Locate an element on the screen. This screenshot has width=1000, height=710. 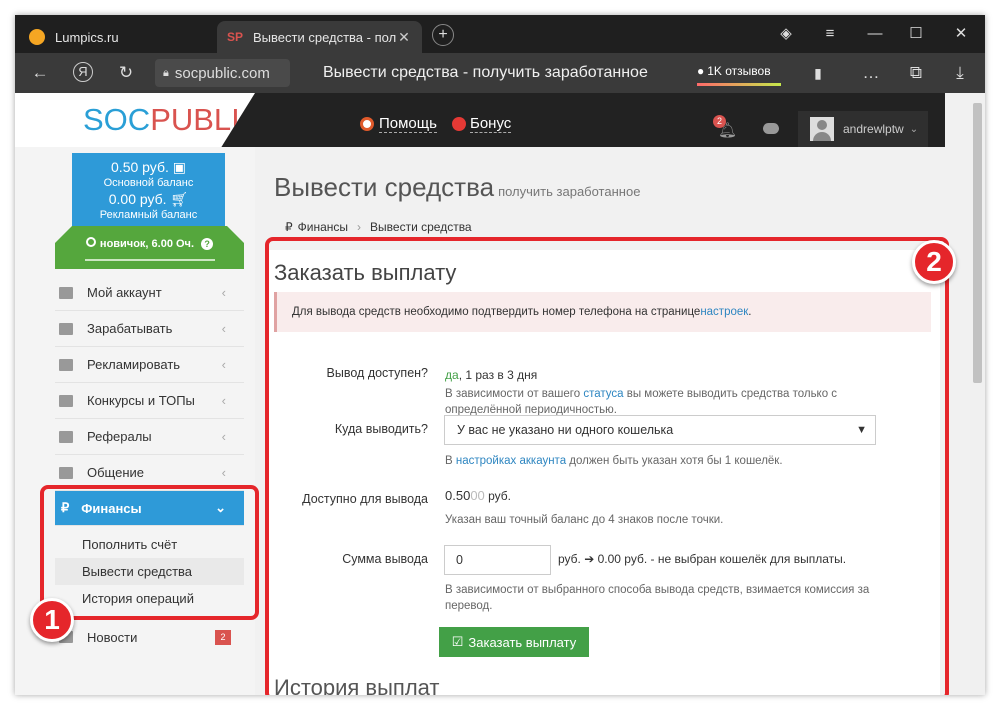
tab-socpublic: SP Вывести средства - пол ✕ is located at coordinates (319, 37).